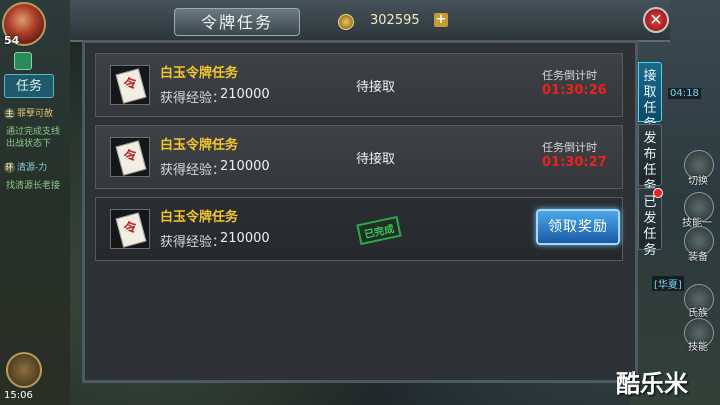 The height and width of the screenshot is (405, 720). What do you see at coordinates (650, 100) in the screenshot?
I see `tab-accept-tasks-label: 接取任务` at bounding box center [650, 100].